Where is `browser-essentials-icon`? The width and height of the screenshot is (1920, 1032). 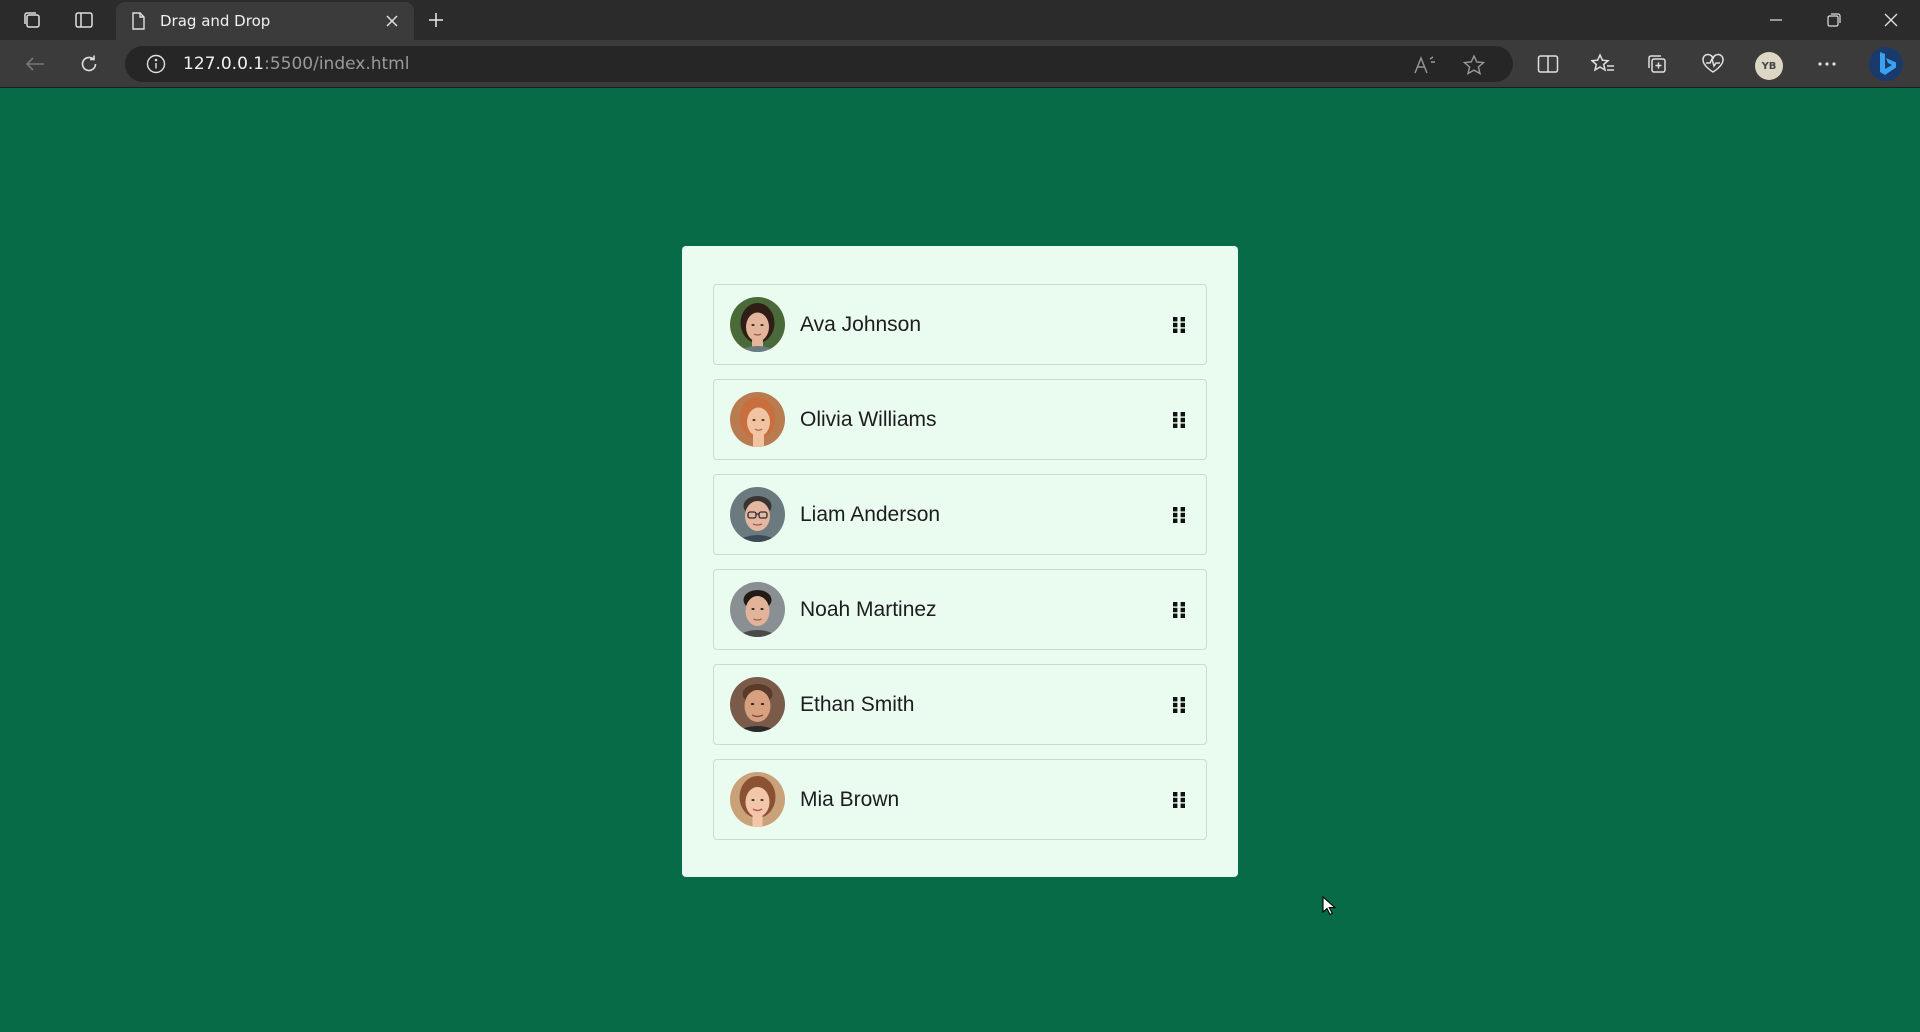
browser-essentials-icon is located at coordinates (1713, 64).